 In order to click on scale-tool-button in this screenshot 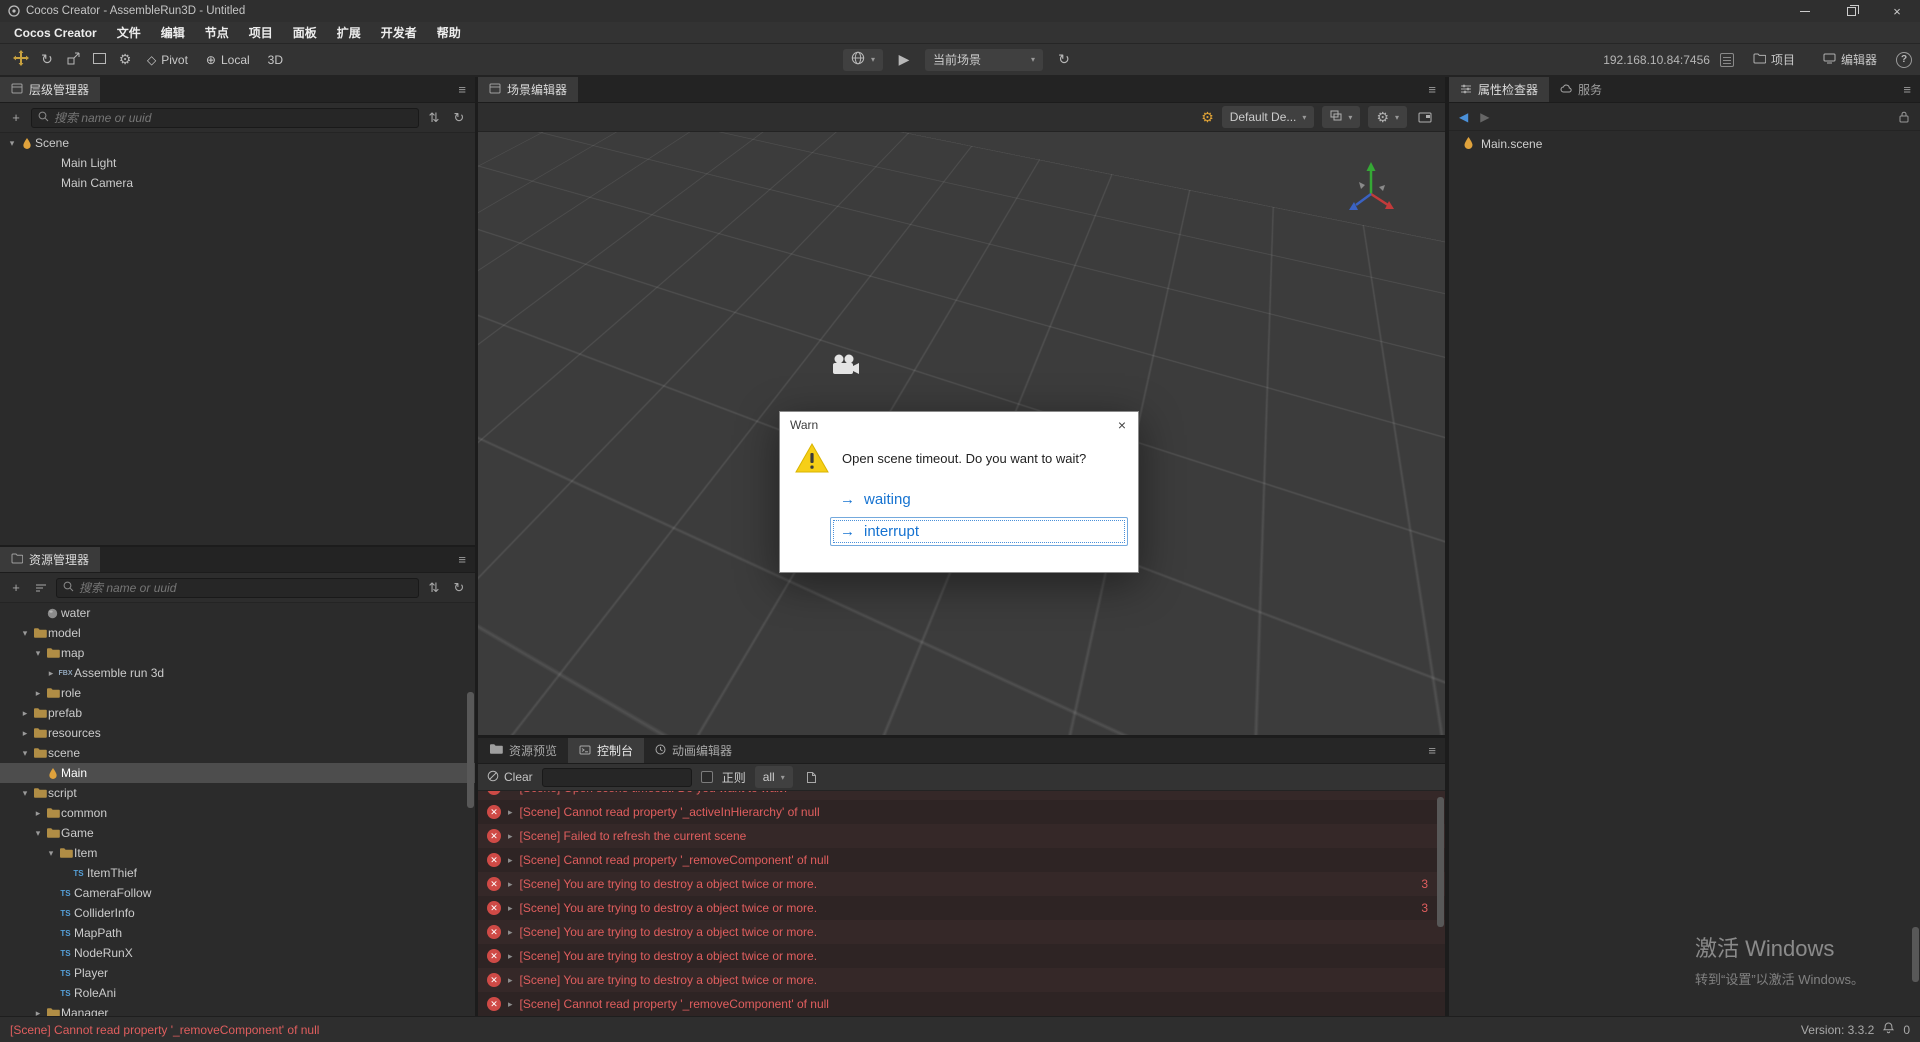, I will do `click(73, 60)`.